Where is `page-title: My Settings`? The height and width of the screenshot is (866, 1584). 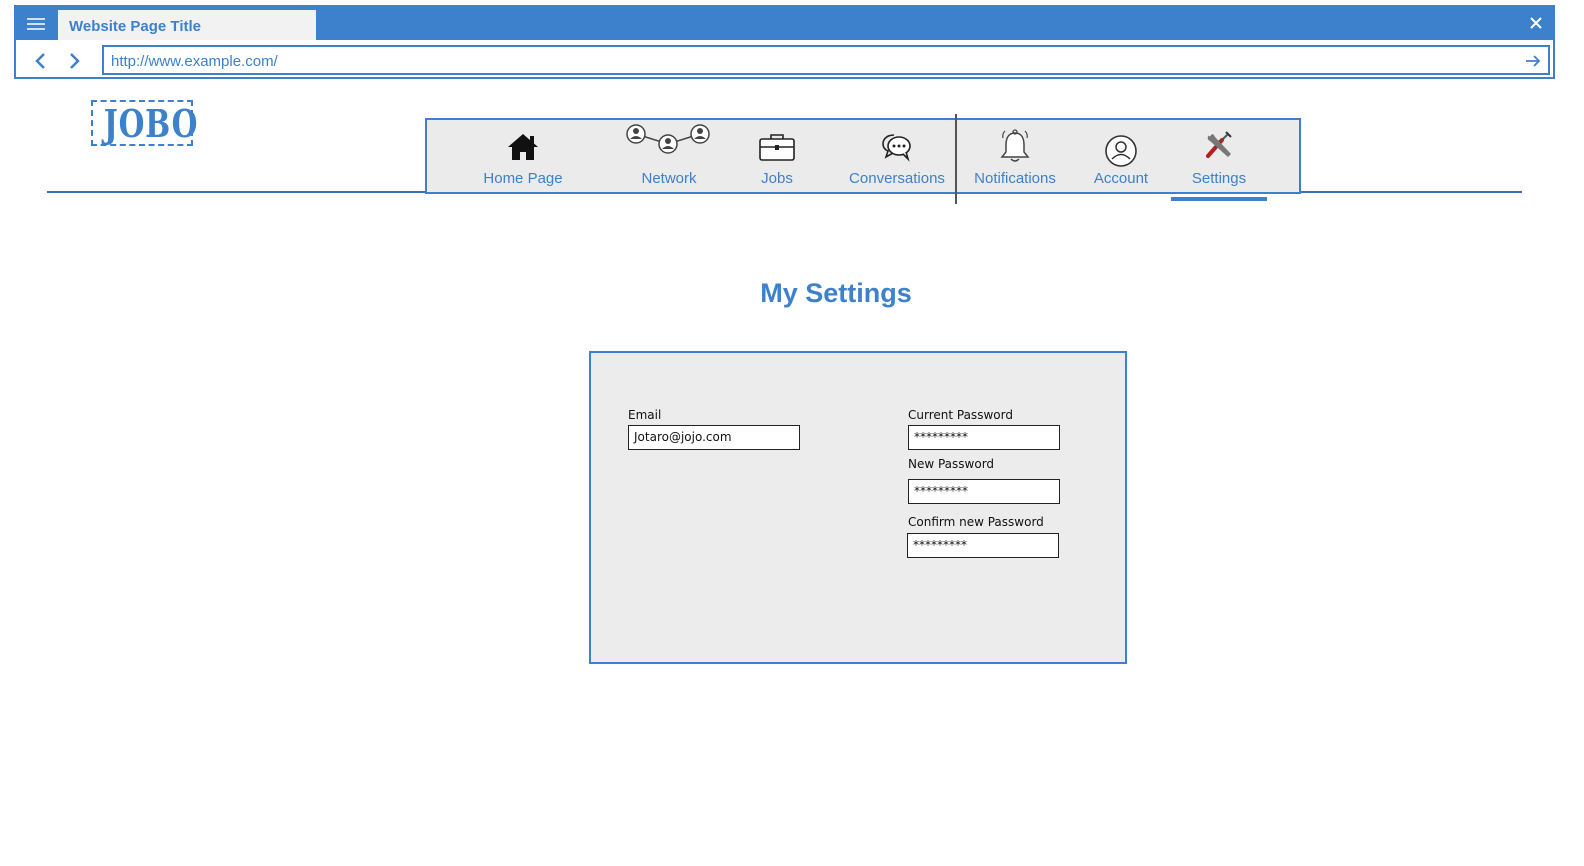
page-title: My Settings is located at coordinates (836, 293).